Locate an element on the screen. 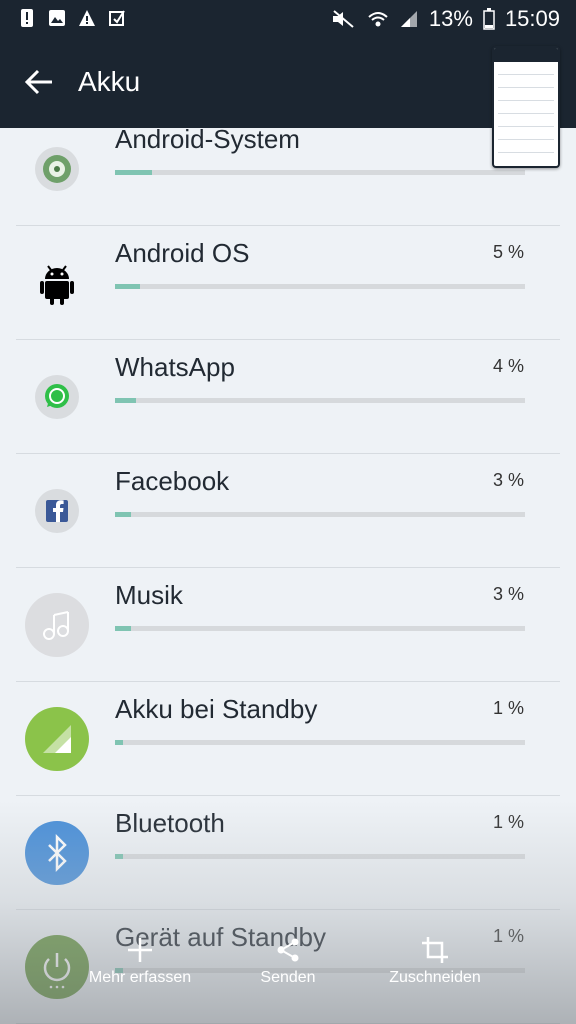  action-label: Senden is located at coordinates (288, 977).